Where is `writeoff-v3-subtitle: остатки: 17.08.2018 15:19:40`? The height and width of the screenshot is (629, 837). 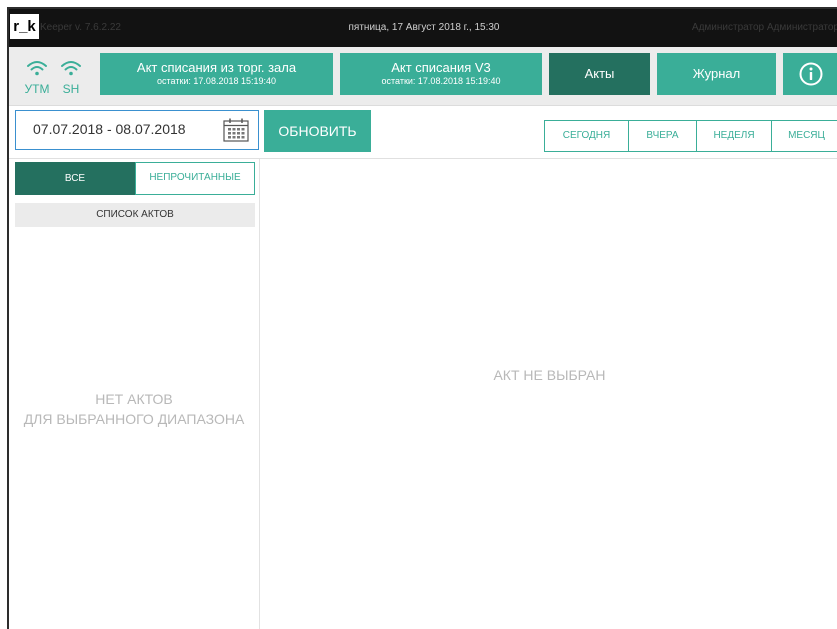 writeoff-v3-subtitle: остатки: 17.08.2018 15:19:40 is located at coordinates (441, 81).